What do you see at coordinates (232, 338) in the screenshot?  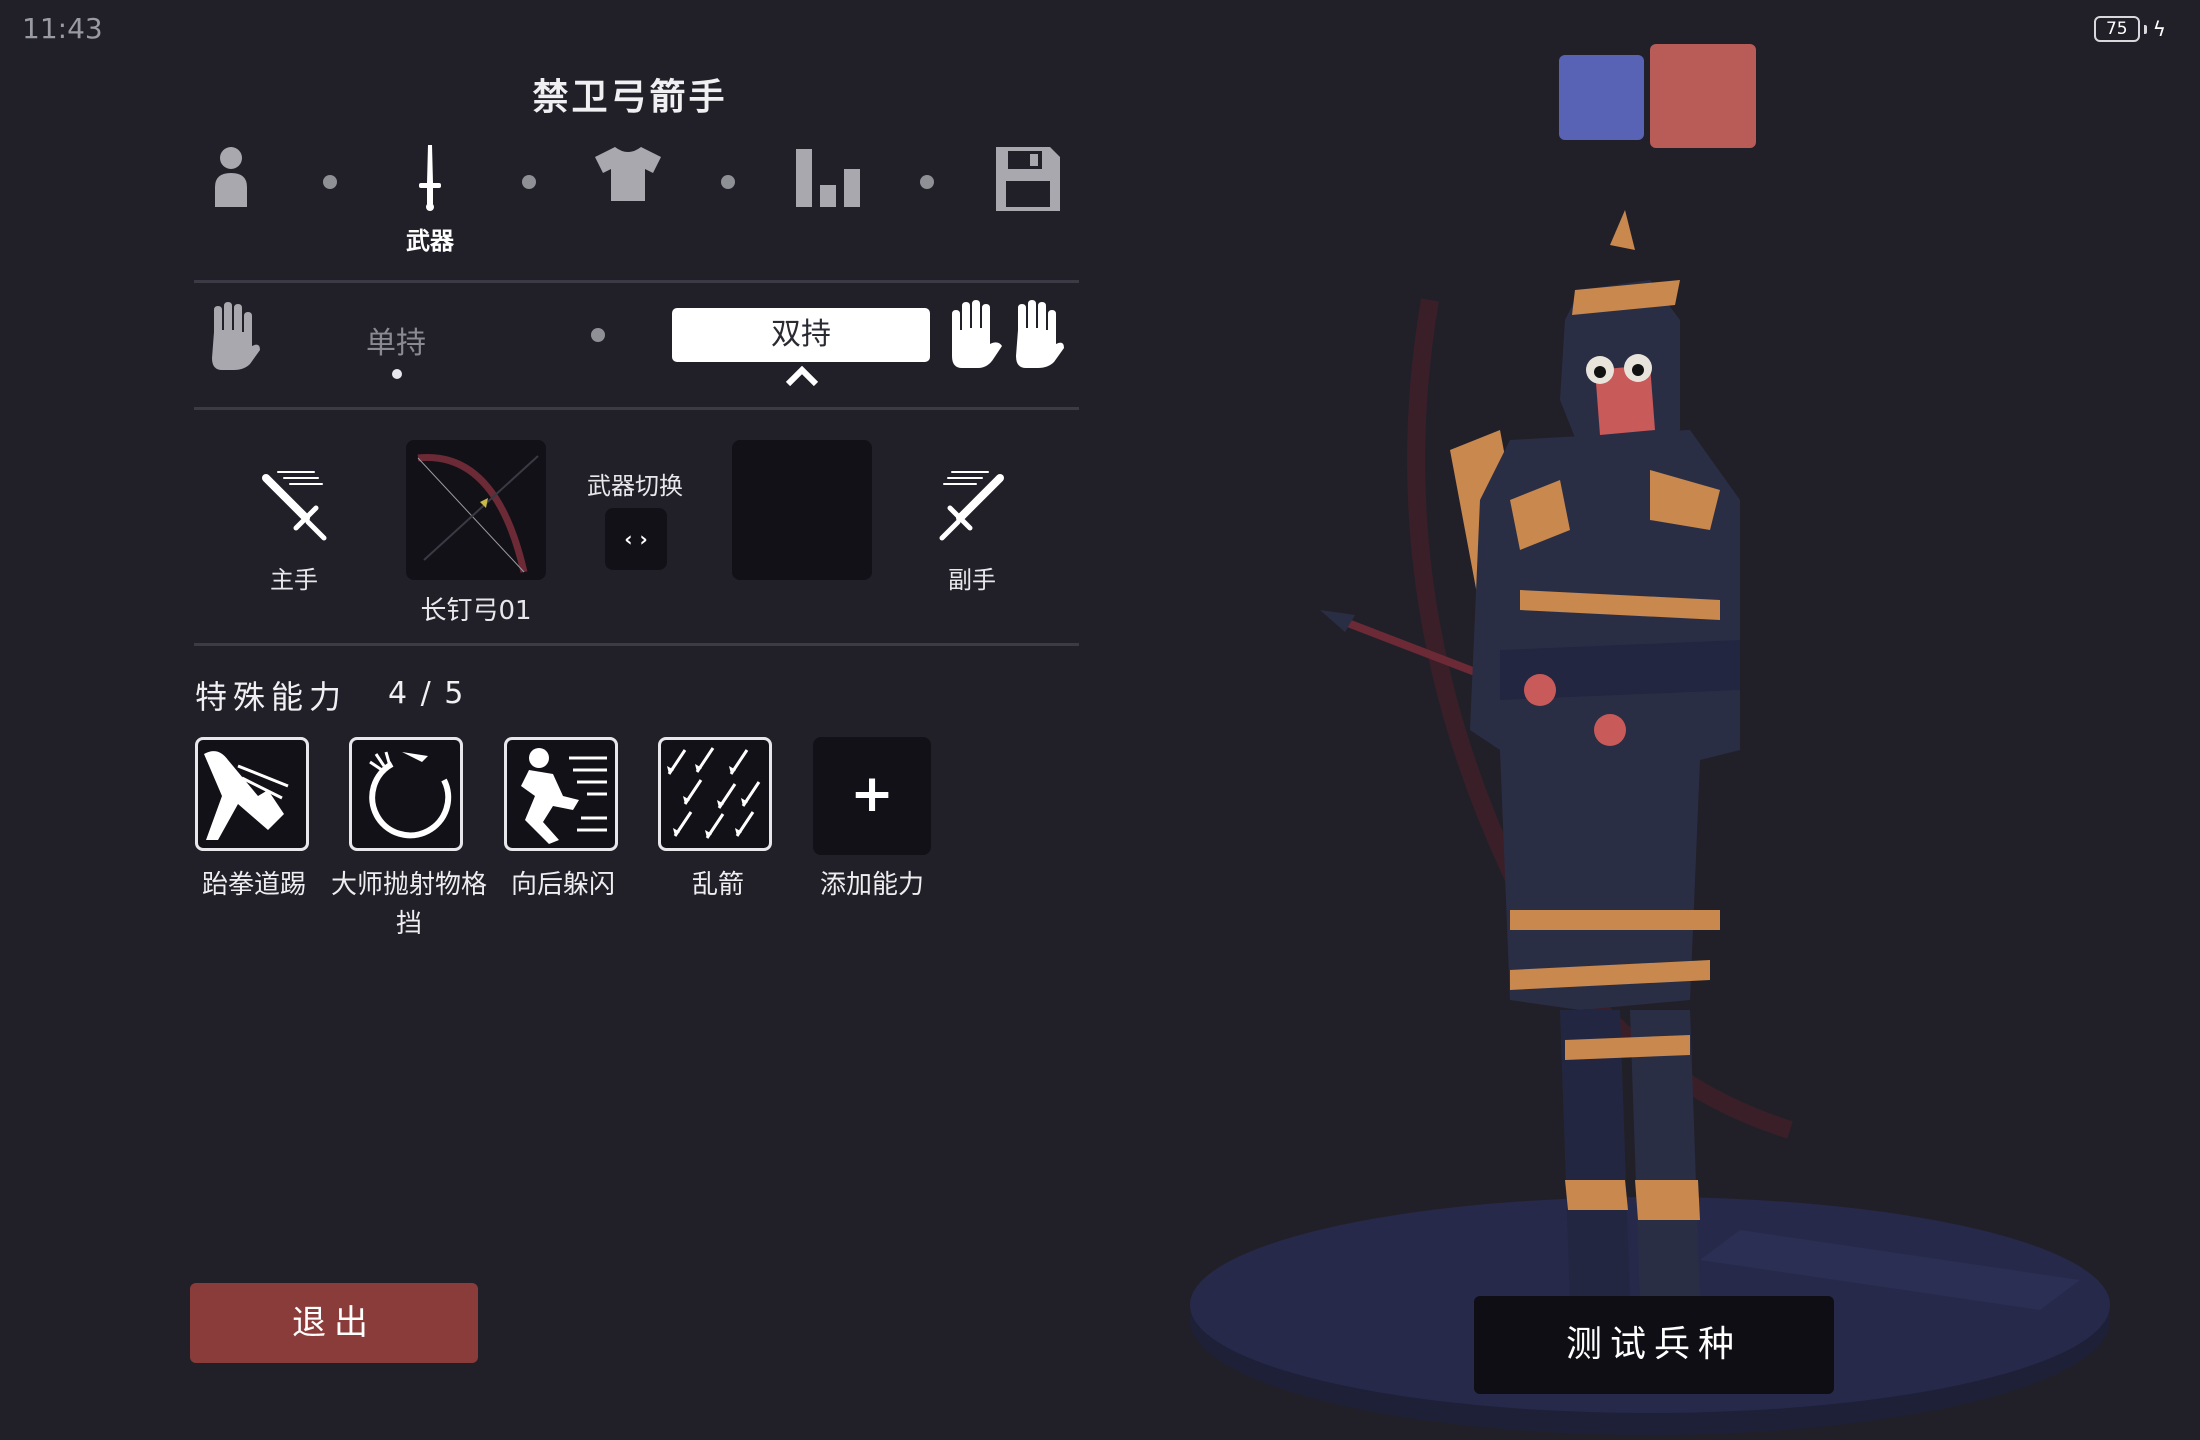 I see `single-hand-icon` at bounding box center [232, 338].